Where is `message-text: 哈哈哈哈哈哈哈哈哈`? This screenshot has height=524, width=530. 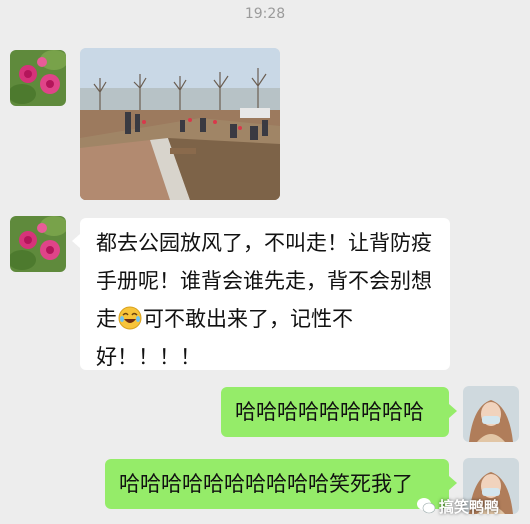
message-text: 哈哈哈哈哈哈哈哈哈 is located at coordinates (329, 412).